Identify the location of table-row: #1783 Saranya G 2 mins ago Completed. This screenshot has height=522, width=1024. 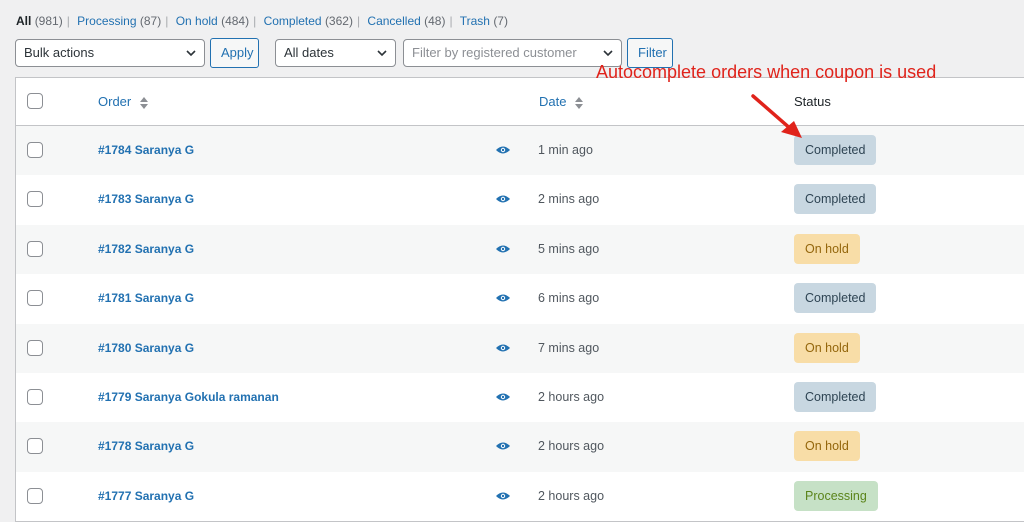
(520, 199).